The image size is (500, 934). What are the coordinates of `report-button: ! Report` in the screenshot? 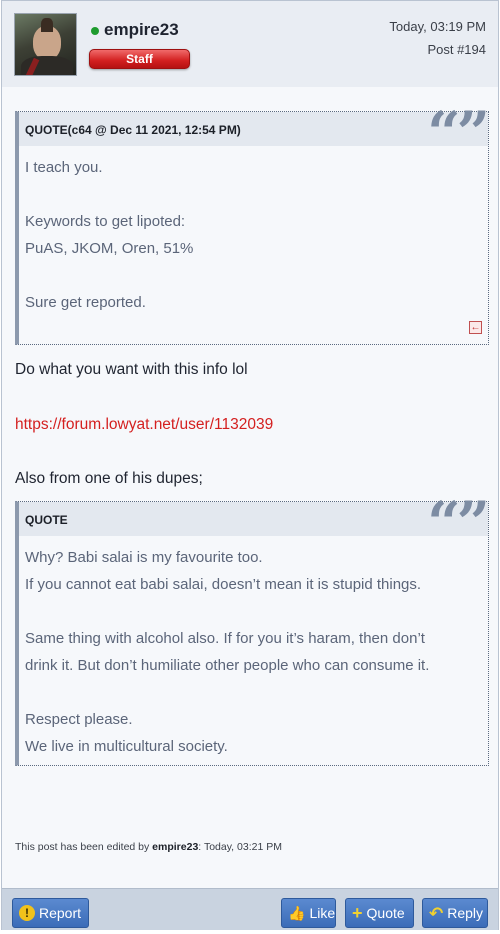 It's located at (50, 913).